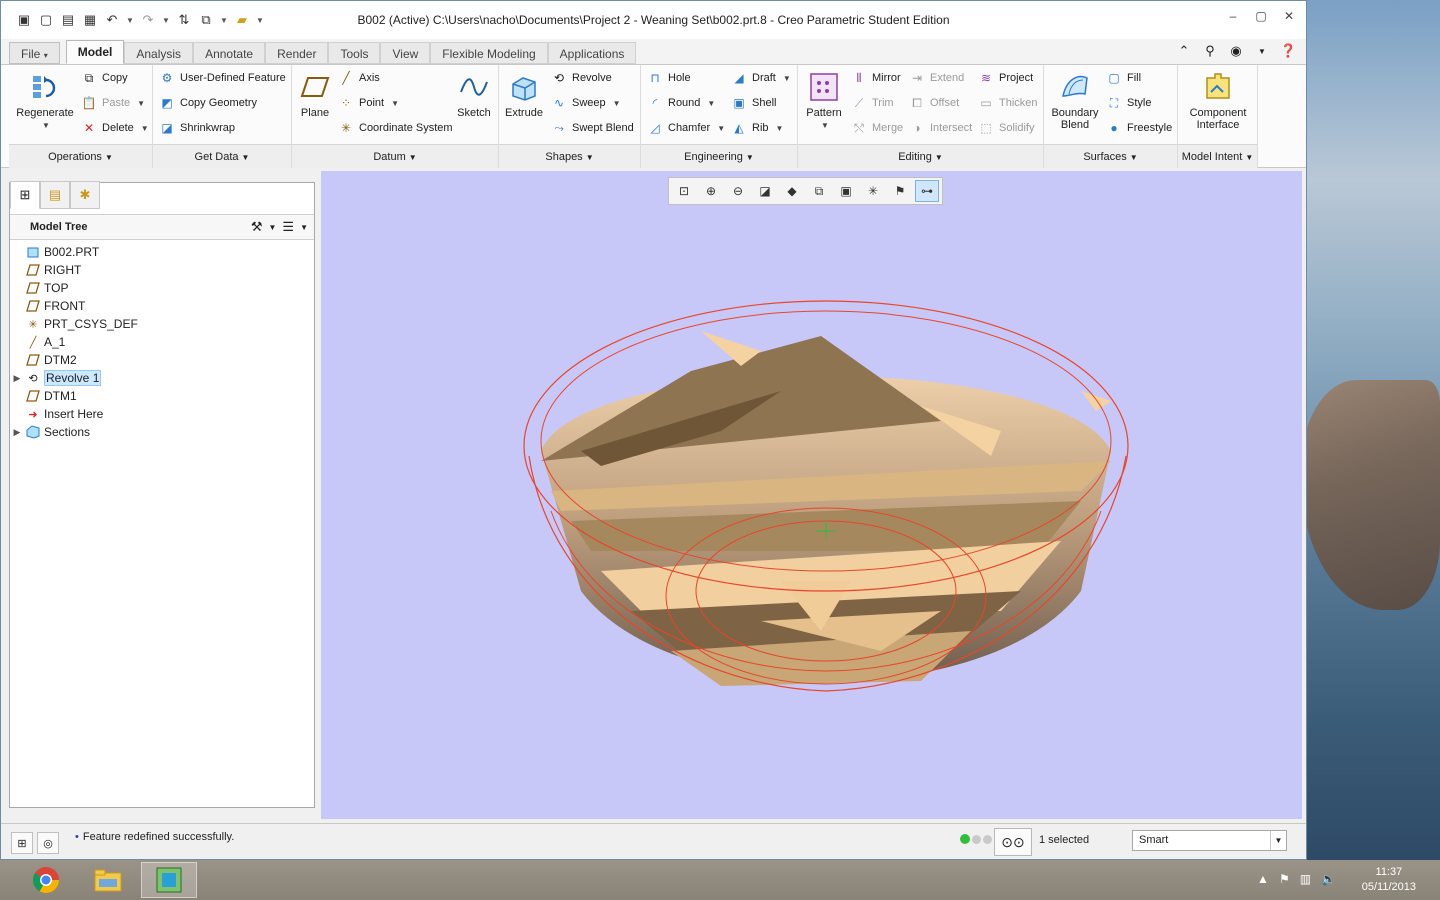 Image resolution: width=1440 pixels, height=900 pixels. What do you see at coordinates (474, 95) in the screenshot?
I see `sketch-button: Sketch` at bounding box center [474, 95].